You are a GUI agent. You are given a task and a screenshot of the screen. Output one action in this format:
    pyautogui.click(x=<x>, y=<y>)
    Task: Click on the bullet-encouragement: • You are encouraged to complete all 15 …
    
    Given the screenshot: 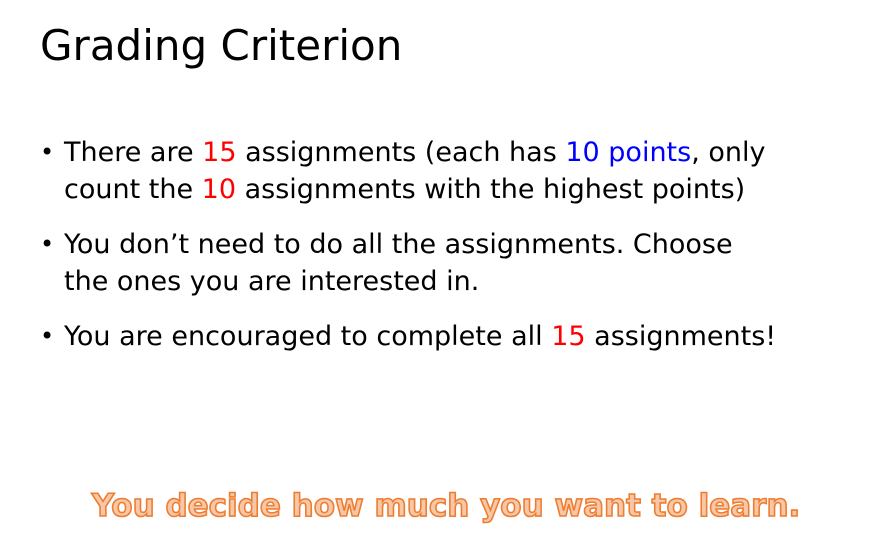 What is the action you would take?
    pyautogui.click(x=453, y=336)
    